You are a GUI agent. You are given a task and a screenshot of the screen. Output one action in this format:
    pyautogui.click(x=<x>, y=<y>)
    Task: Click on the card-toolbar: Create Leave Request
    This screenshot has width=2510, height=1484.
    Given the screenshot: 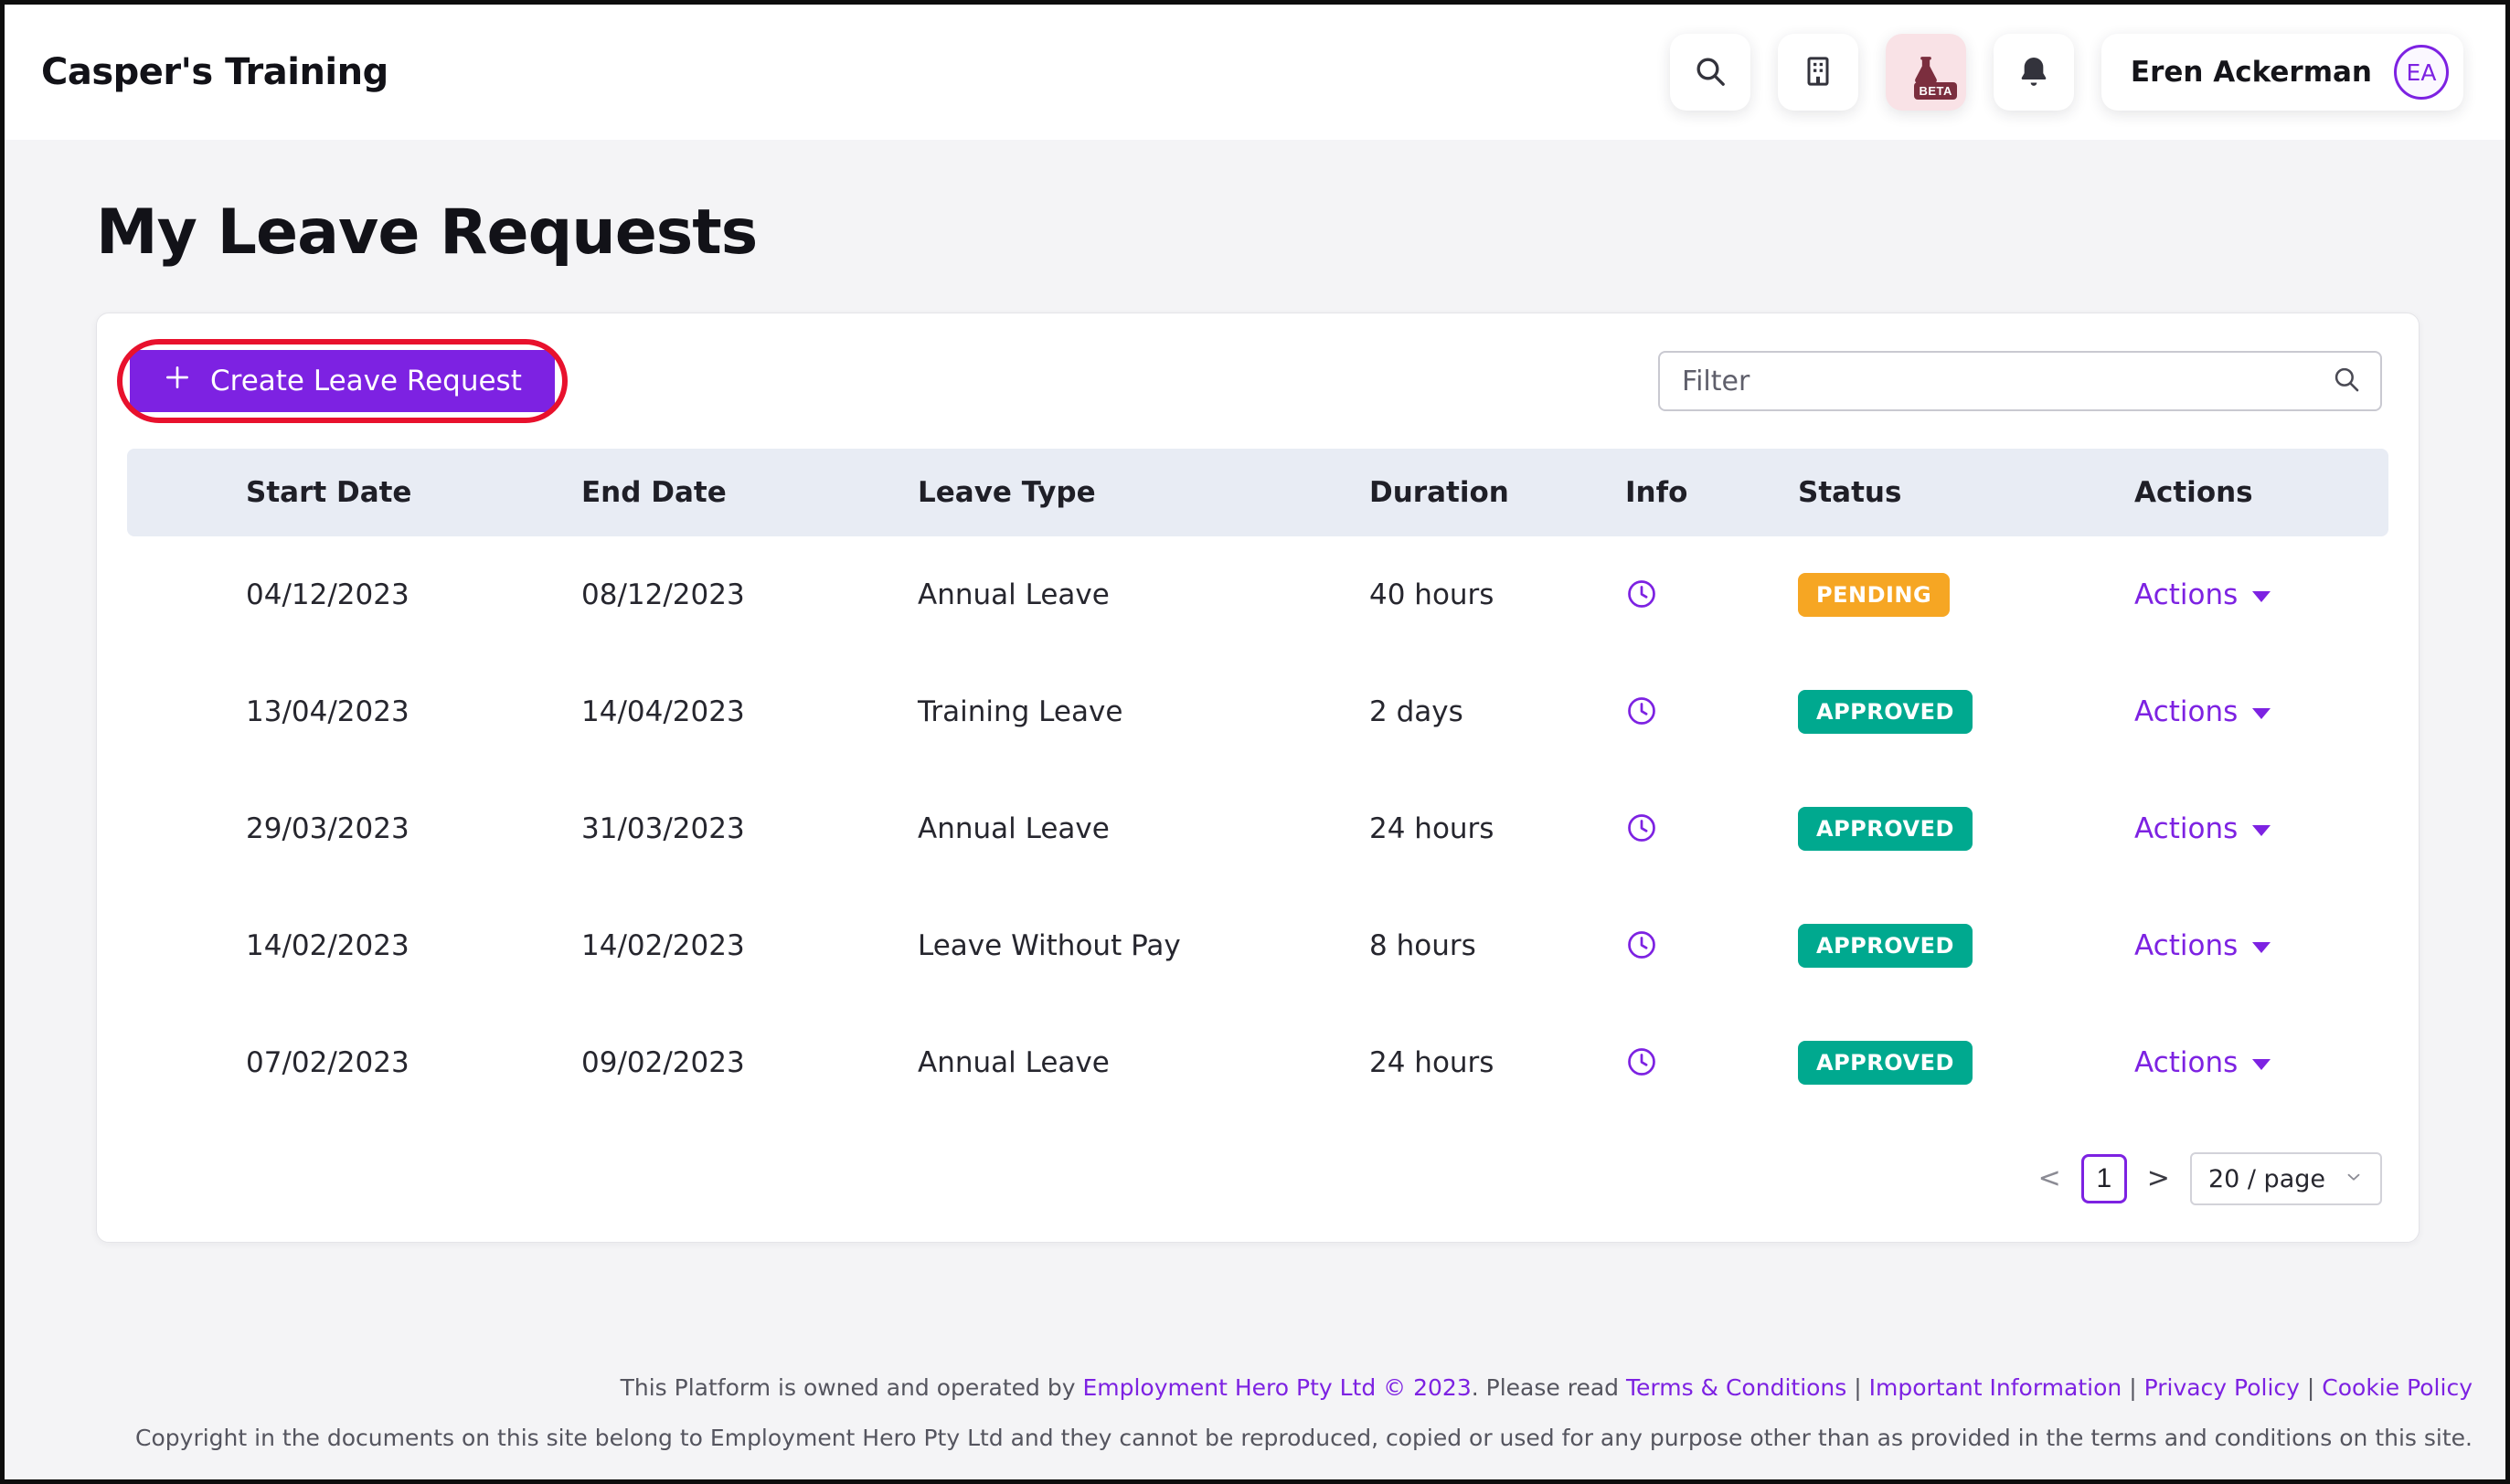 What is the action you would take?
    pyautogui.click(x=1258, y=381)
    